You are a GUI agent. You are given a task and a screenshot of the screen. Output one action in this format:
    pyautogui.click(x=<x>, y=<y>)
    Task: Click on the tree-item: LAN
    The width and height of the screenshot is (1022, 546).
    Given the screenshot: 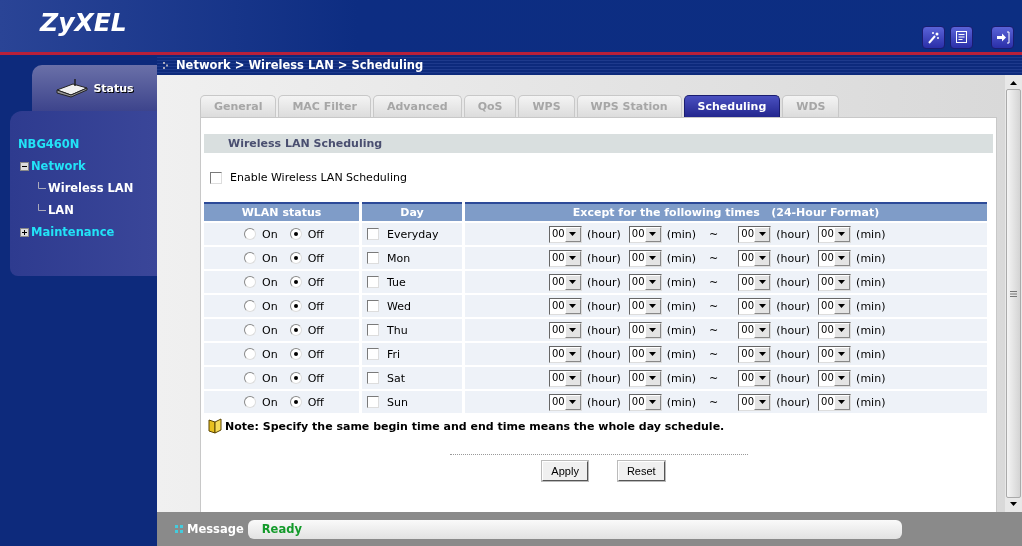 What is the action you would take?
    pyautogui.click(x=61, y=210)
    